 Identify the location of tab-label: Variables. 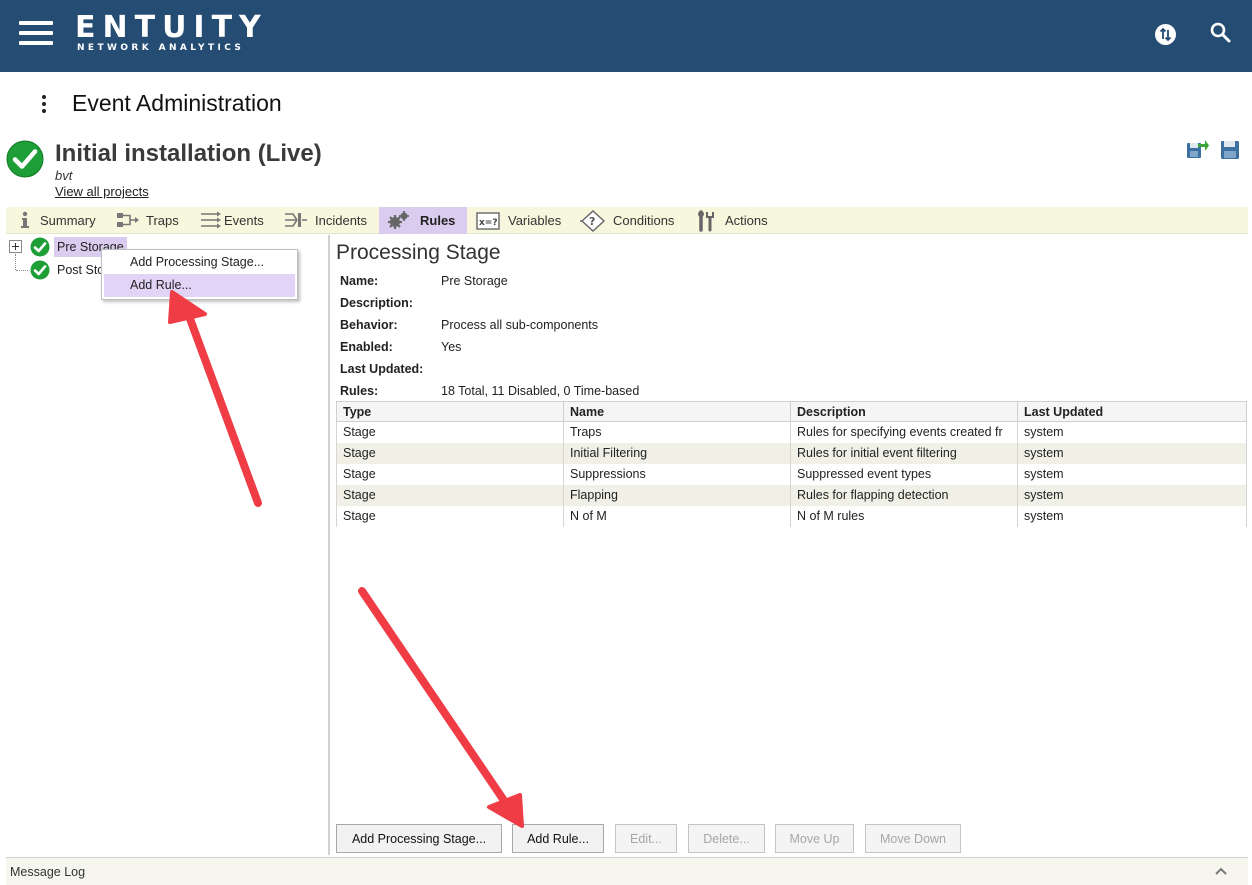
(535, 220).